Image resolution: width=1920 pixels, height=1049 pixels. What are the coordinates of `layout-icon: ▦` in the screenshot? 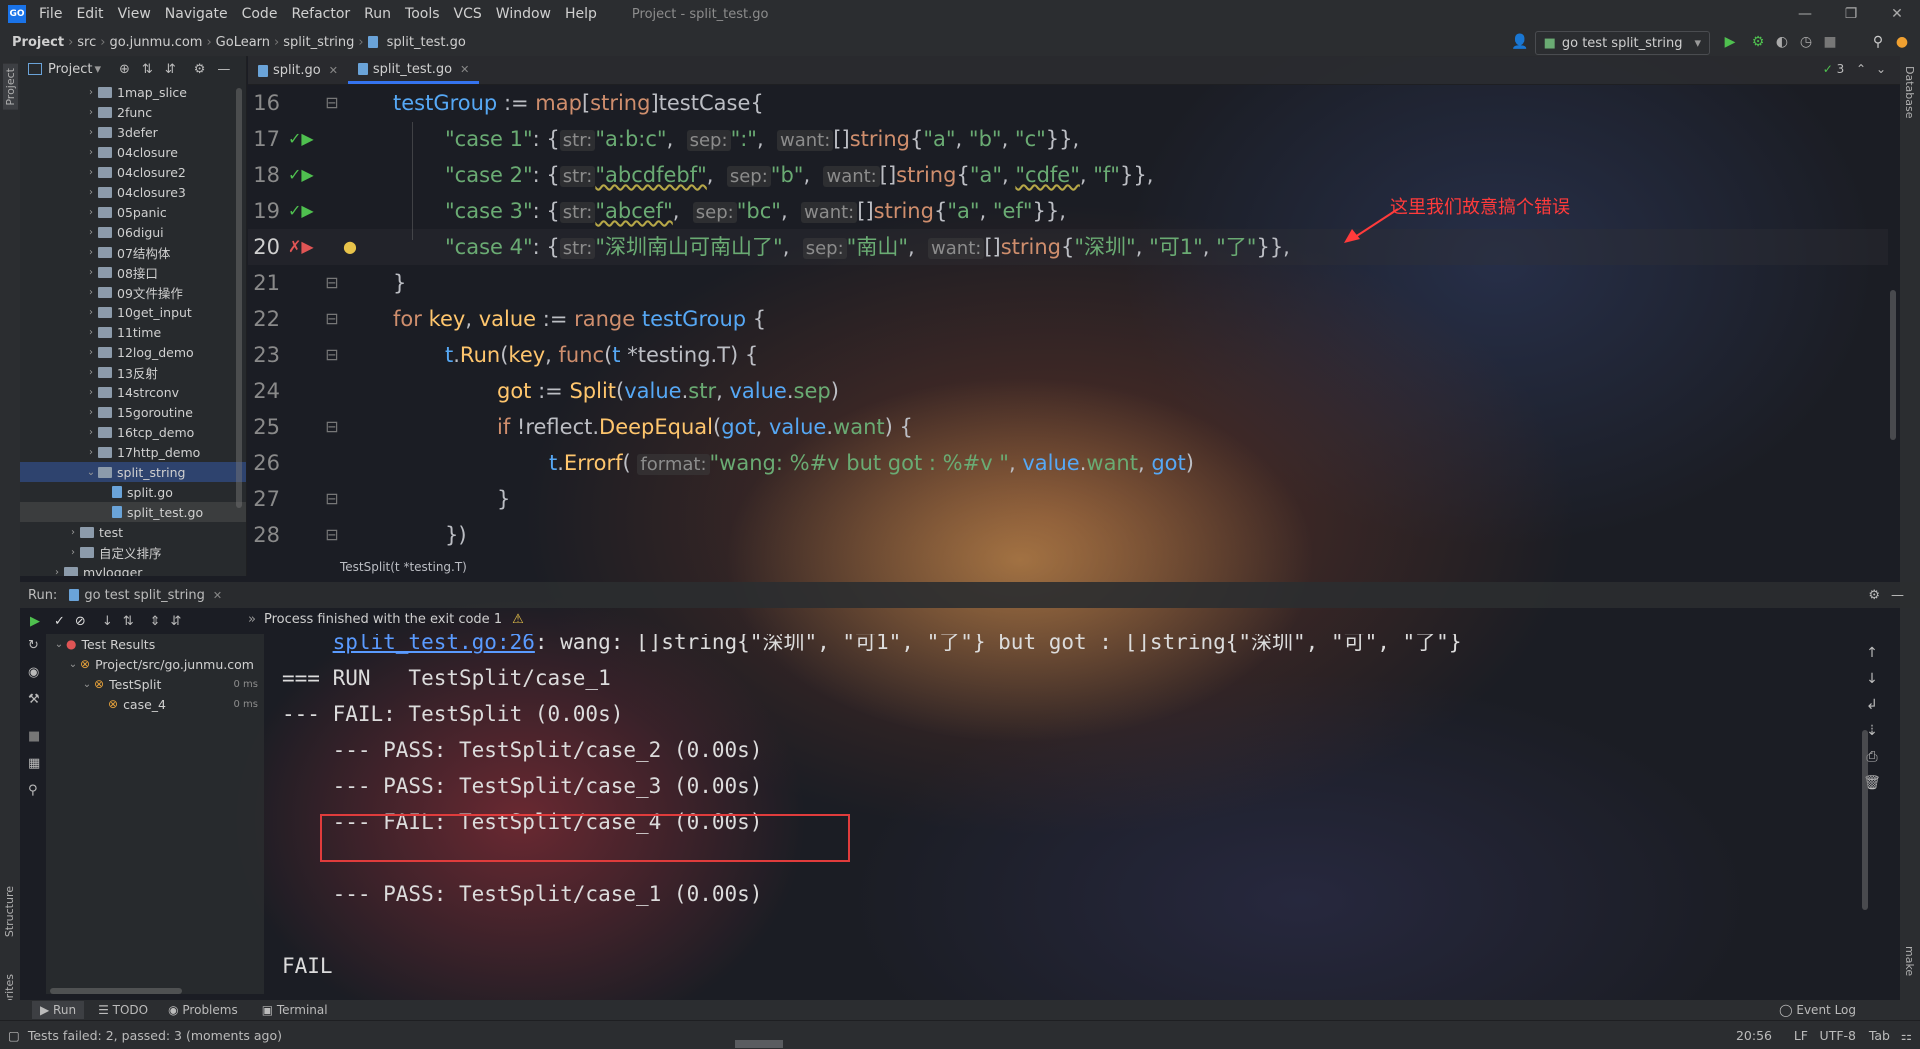 It's located at (37, 763).